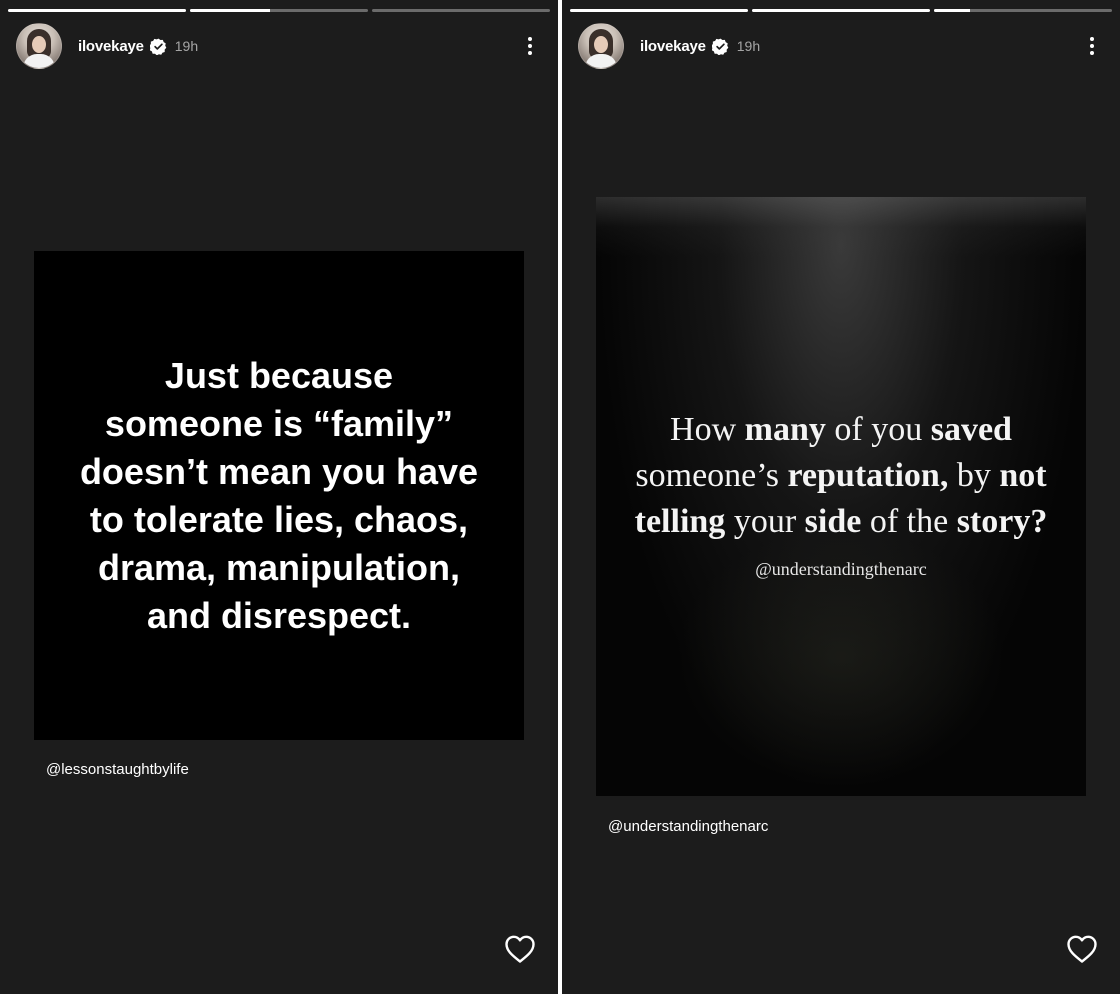 The height and width of the screenshot is (994, 1120). What do you see at coordinates (117, 769) in the screenshot?
I see `mention-sticker: @lessonstaughtbylife` at bounding box center [117, 769].